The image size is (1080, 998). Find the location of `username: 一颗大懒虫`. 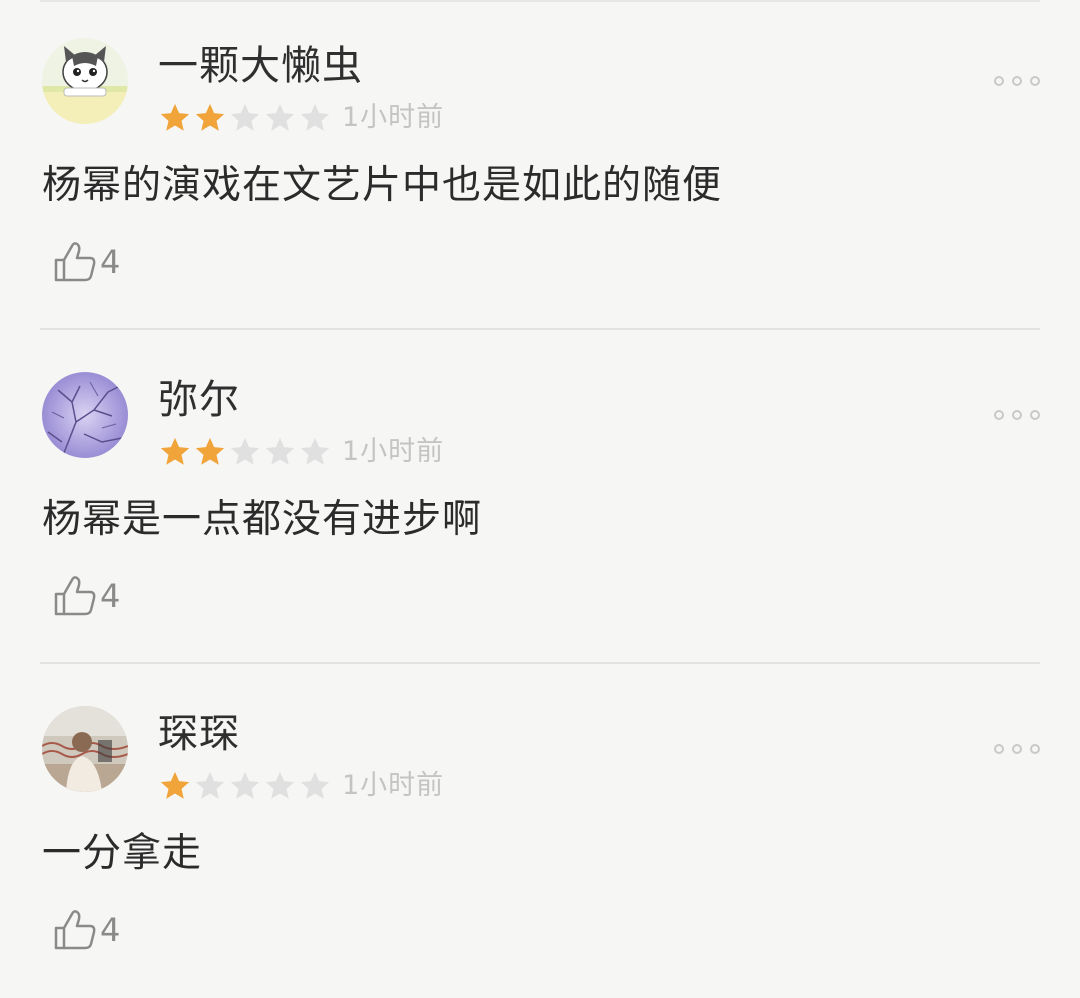

username: 一颗大懒虫 is located at coordinates (260, 66).